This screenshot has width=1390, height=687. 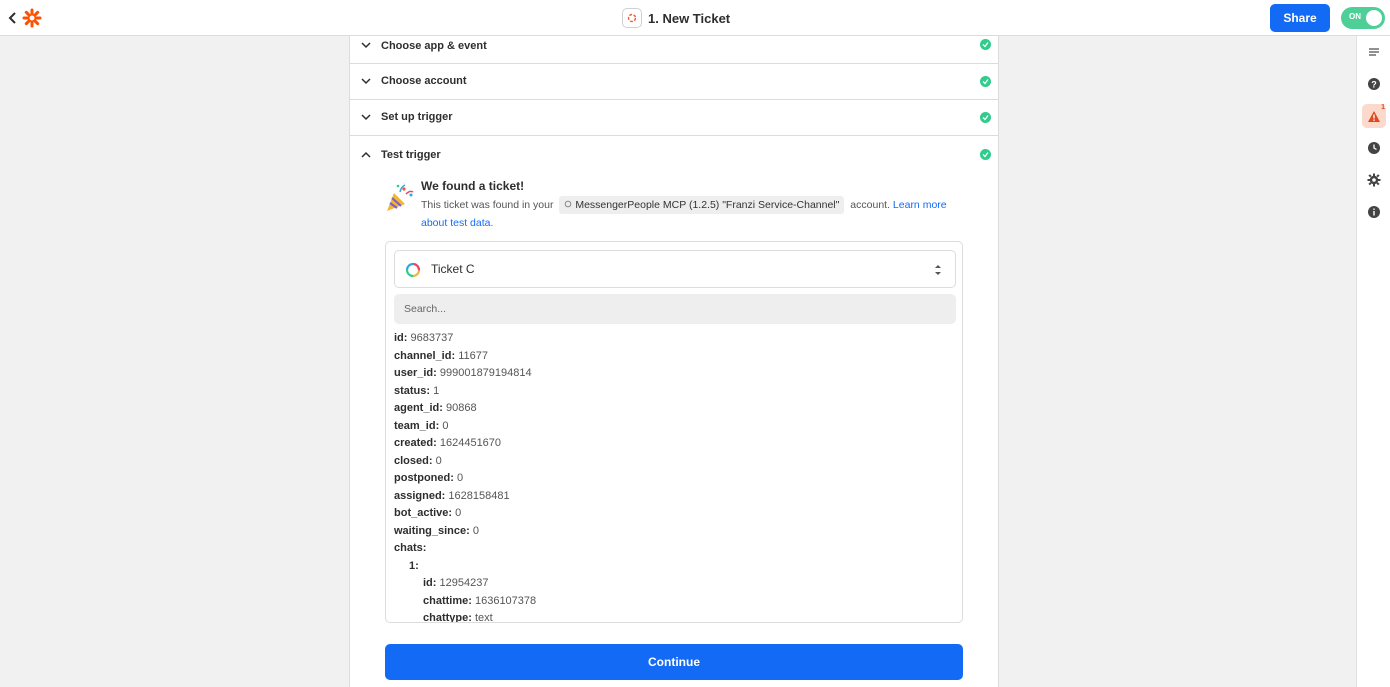 What do you see at coordinates (453, 269) in the screenshot?
I see `selected-record-label: Ticket C` at bounding box center [453, 269].